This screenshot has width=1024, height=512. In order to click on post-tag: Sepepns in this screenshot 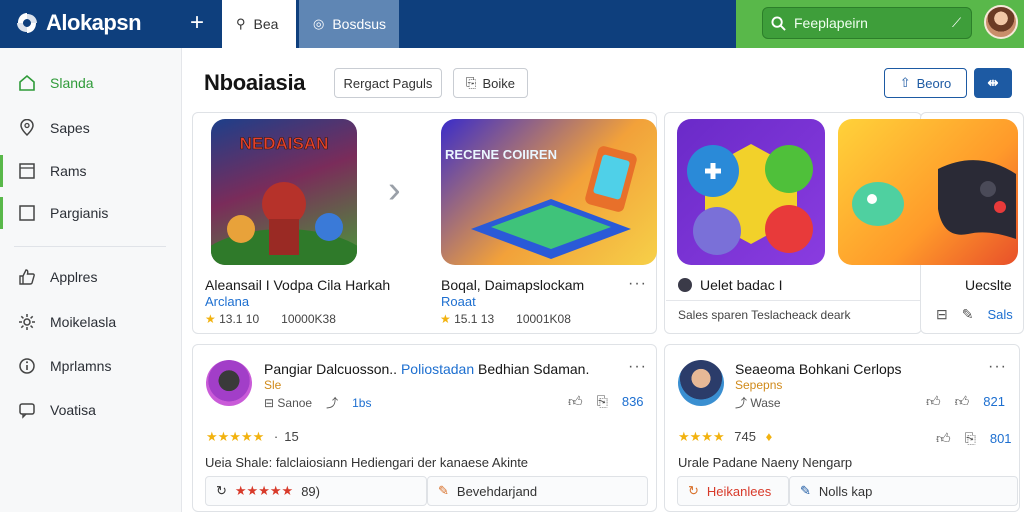, I will do `click(759, 385)`.